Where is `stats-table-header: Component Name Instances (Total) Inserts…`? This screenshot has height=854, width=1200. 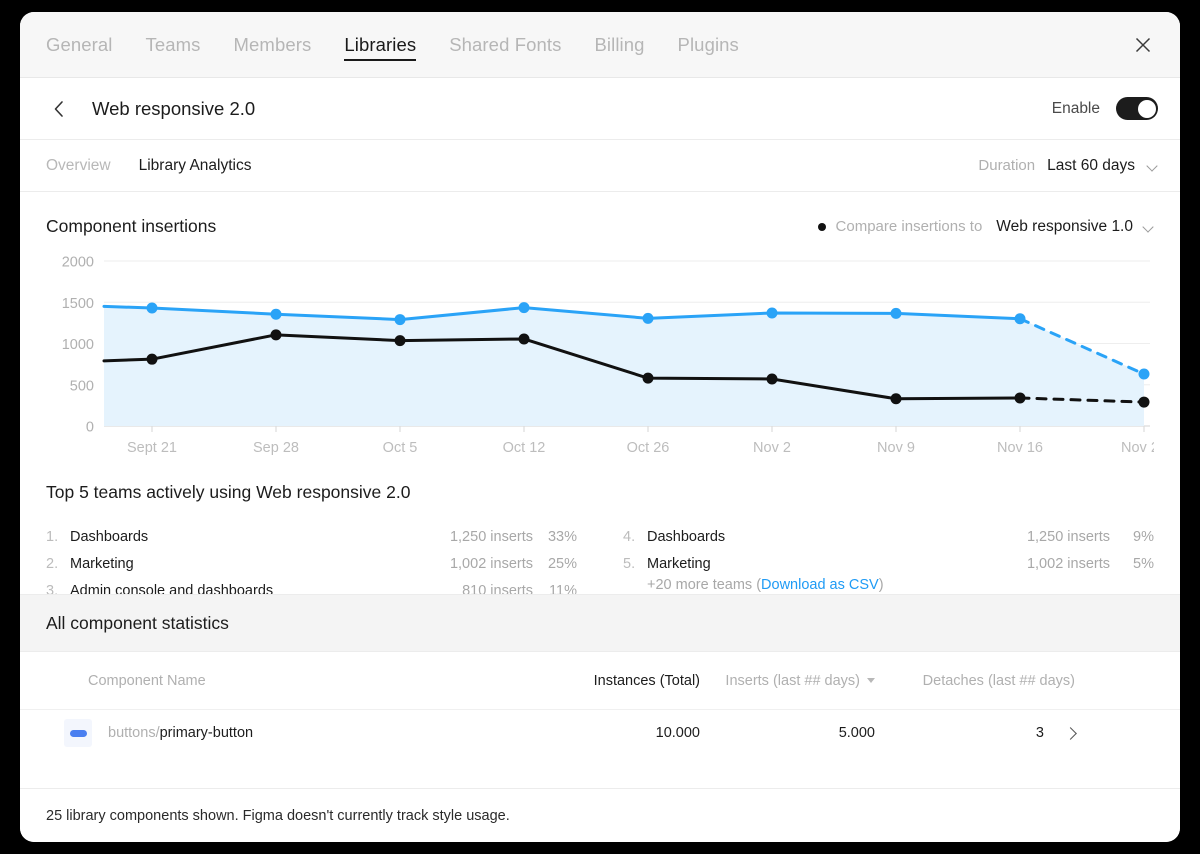 stats-table-header: Component Name Instances (Total) Inserts… is located at coordinates (600, 681).